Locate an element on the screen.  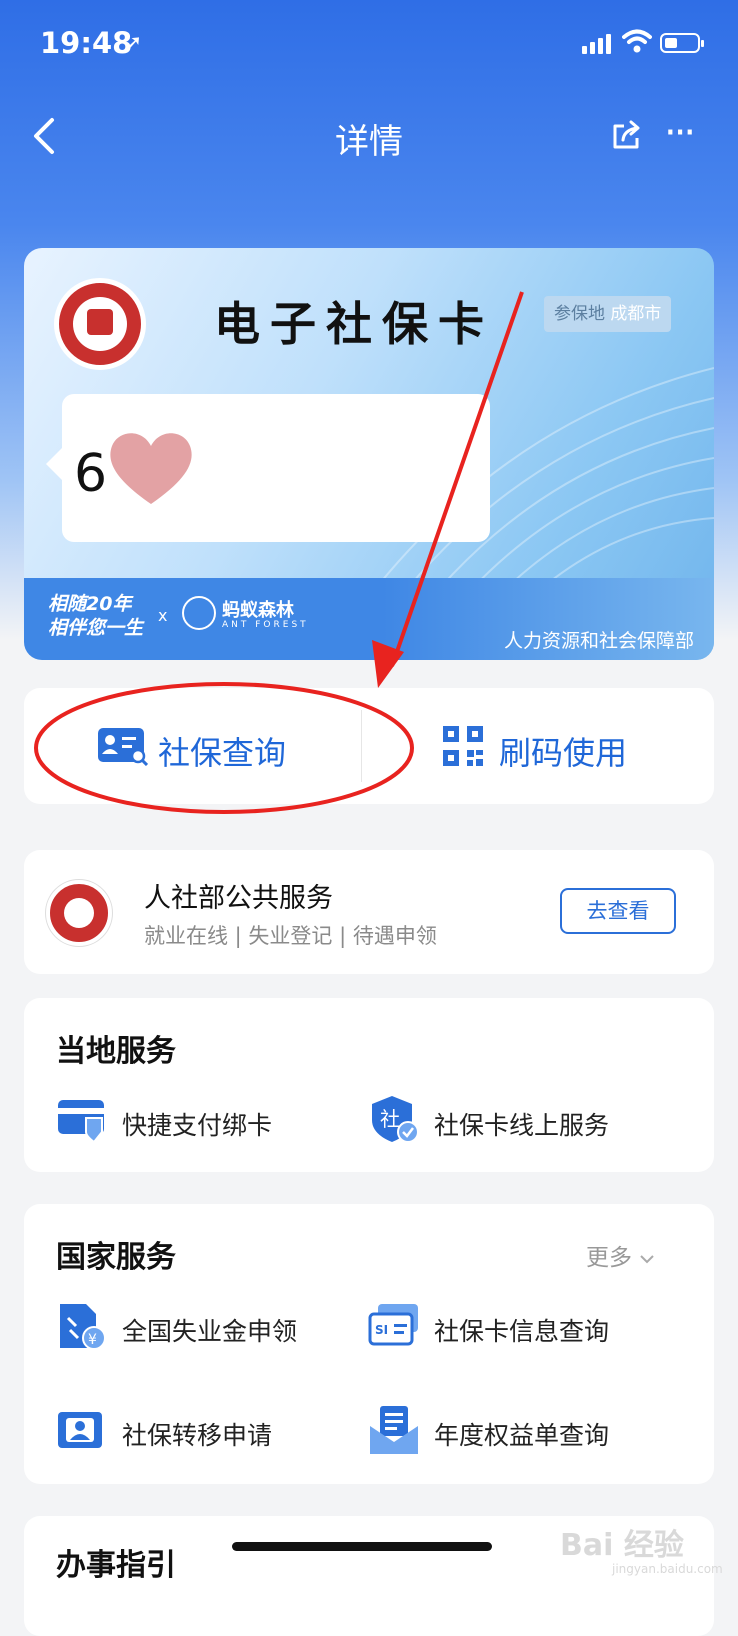
public-service-subtitle: 就业在线 | 失业登记 | 待遇申领 is located at coordinates (290, 936).